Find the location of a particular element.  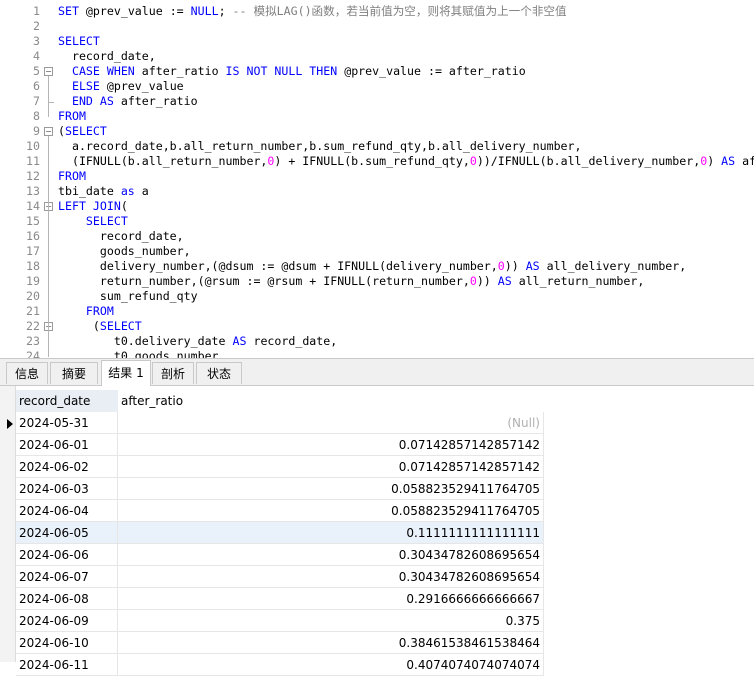

line-number: 14 is located at coordinates (33, 206).